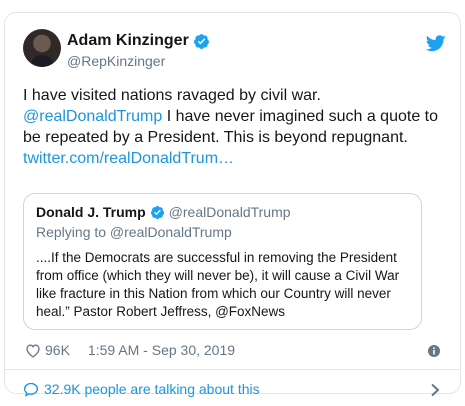  Describe the element at coordinates (92, 116) in the screenshot. I see `mention-link: @realDonaldTrump` at that location.